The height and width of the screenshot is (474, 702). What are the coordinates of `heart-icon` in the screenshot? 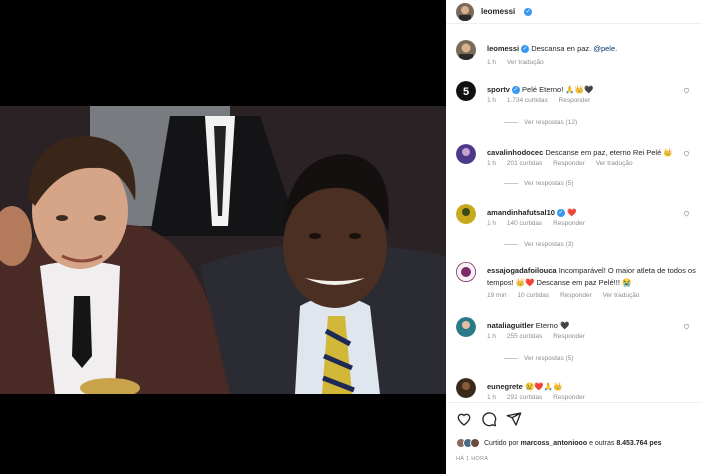 It's located at (464, 419).